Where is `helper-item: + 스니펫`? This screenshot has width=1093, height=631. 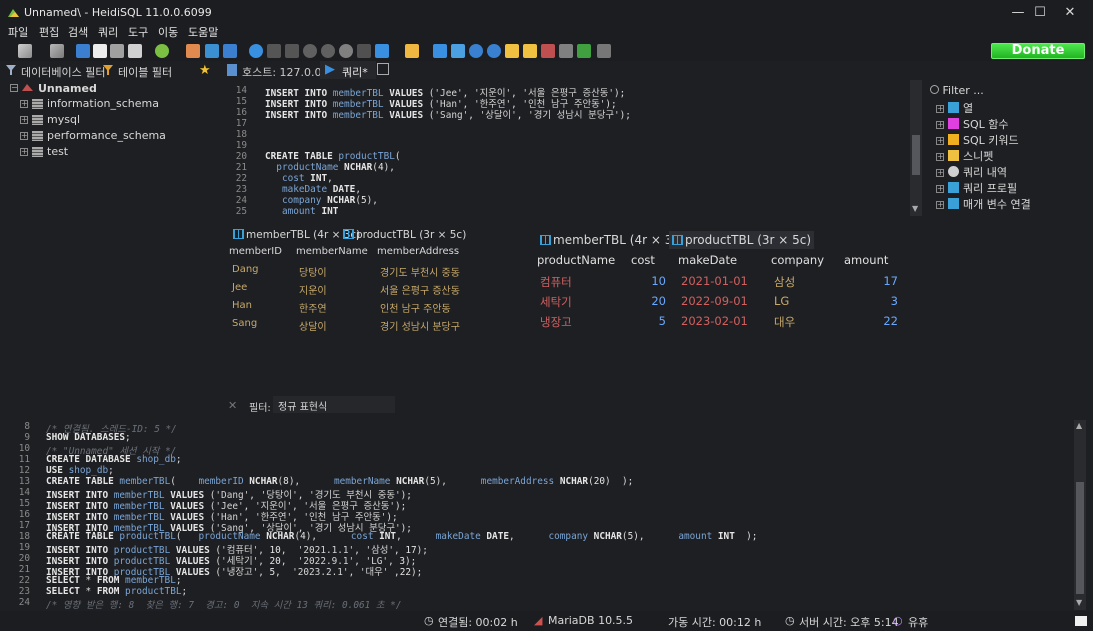 helper-item: + 스니펫 is located at coordinates (964, 156).